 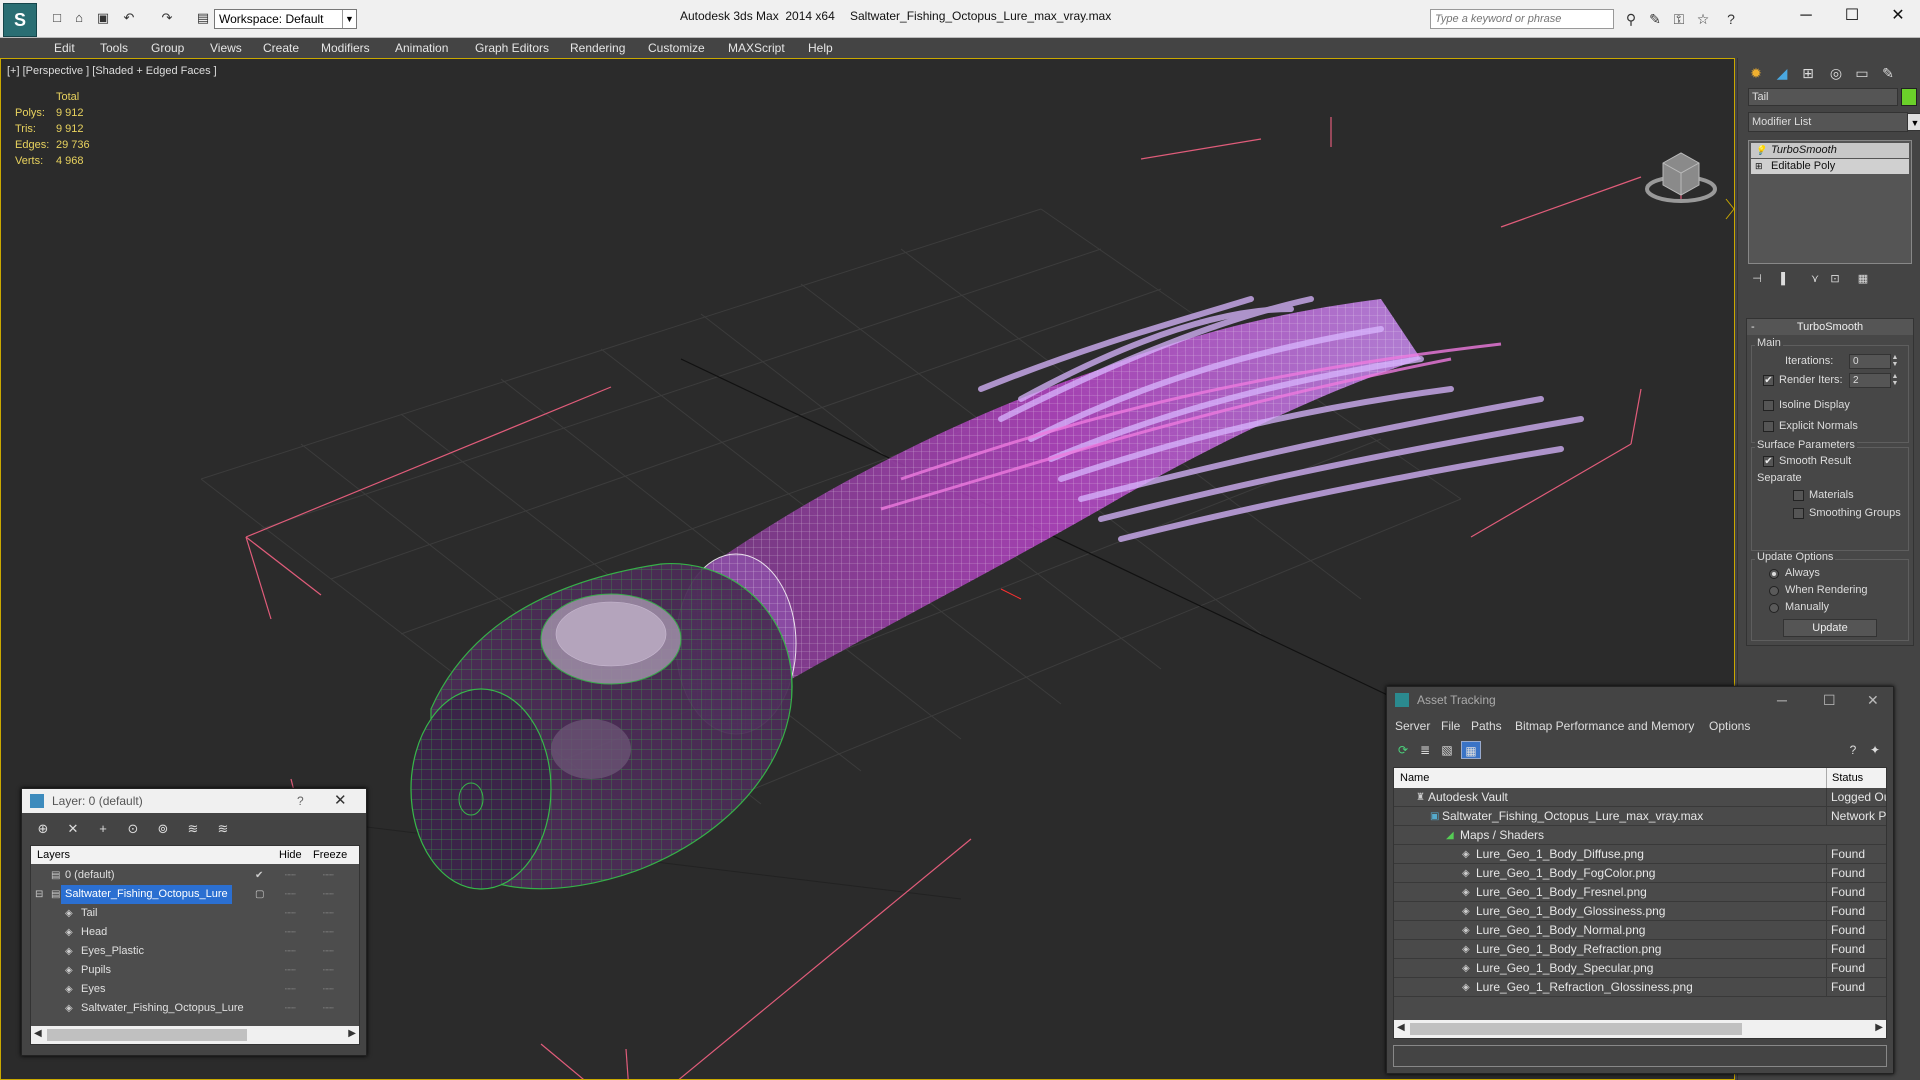 What do you see at coordinates (39, 894) in the screenshot?
I see `collapse-icon: ⊟` at bounding box center [39, 894].